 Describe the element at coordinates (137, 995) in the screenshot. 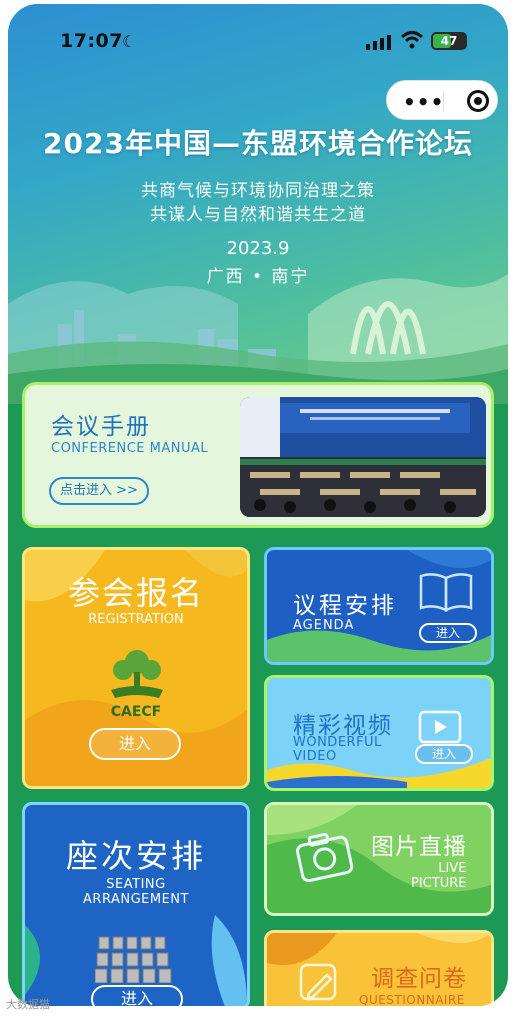

I see `seating-enter-button: 进入` at that location.